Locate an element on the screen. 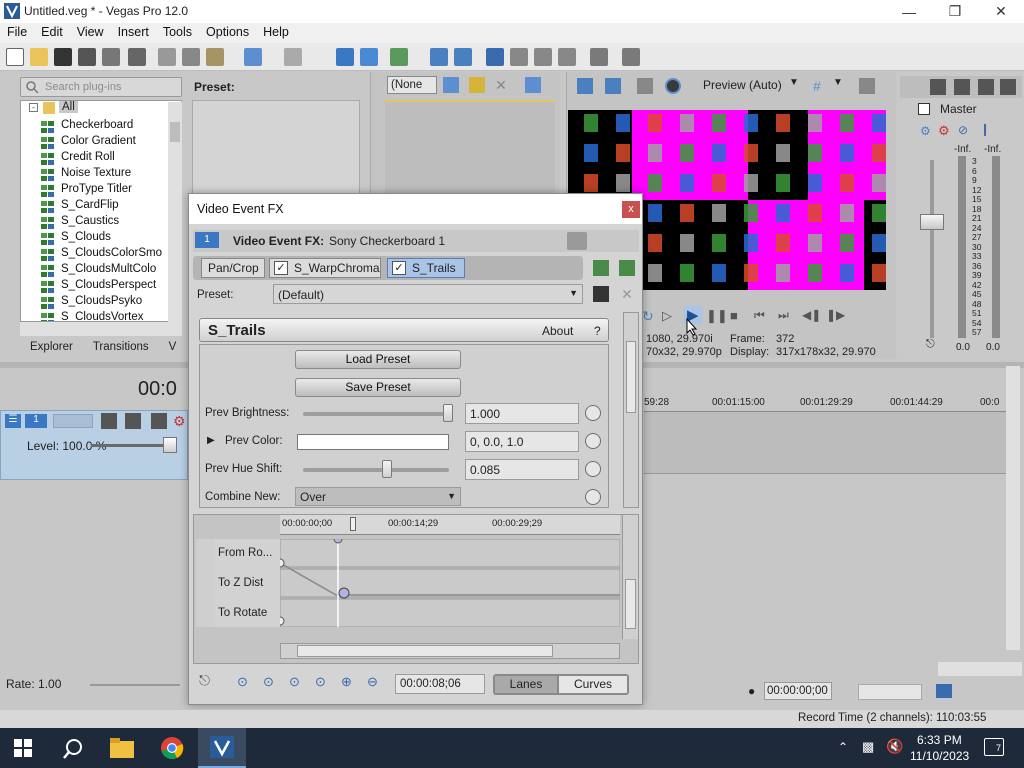 Image resolution: width=1024 pixels, height=768 pixels. brush-icon is located at coordinates (599, 57).